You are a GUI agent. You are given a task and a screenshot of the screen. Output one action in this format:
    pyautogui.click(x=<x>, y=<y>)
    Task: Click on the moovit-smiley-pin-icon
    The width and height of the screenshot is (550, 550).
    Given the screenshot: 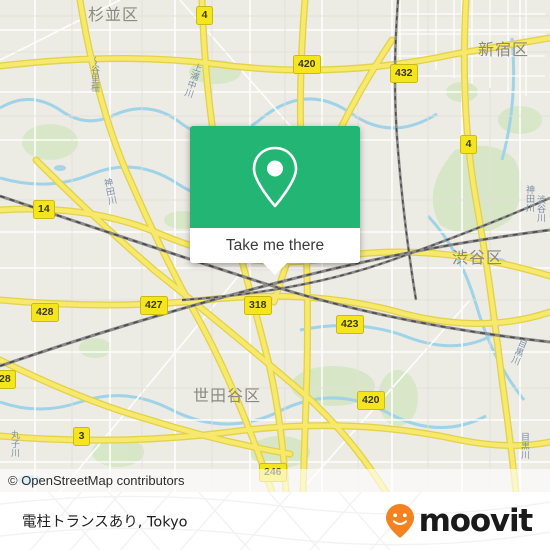 What is the action you would take?
    pyautogui.click(x=399, y=521)
    